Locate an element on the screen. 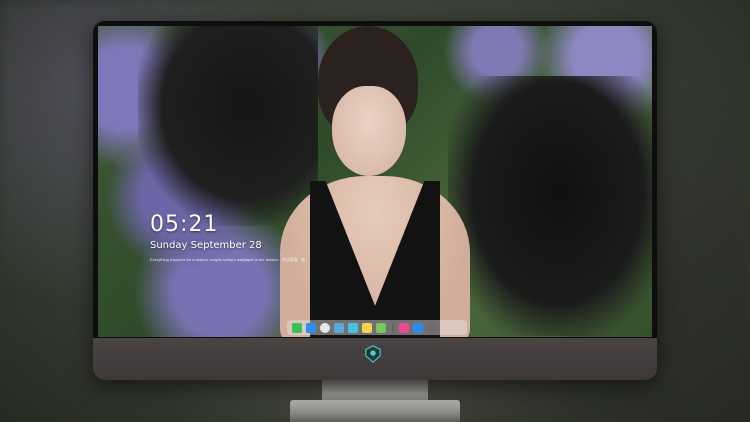  wallpaper-face is located at coordinates (369, 131).